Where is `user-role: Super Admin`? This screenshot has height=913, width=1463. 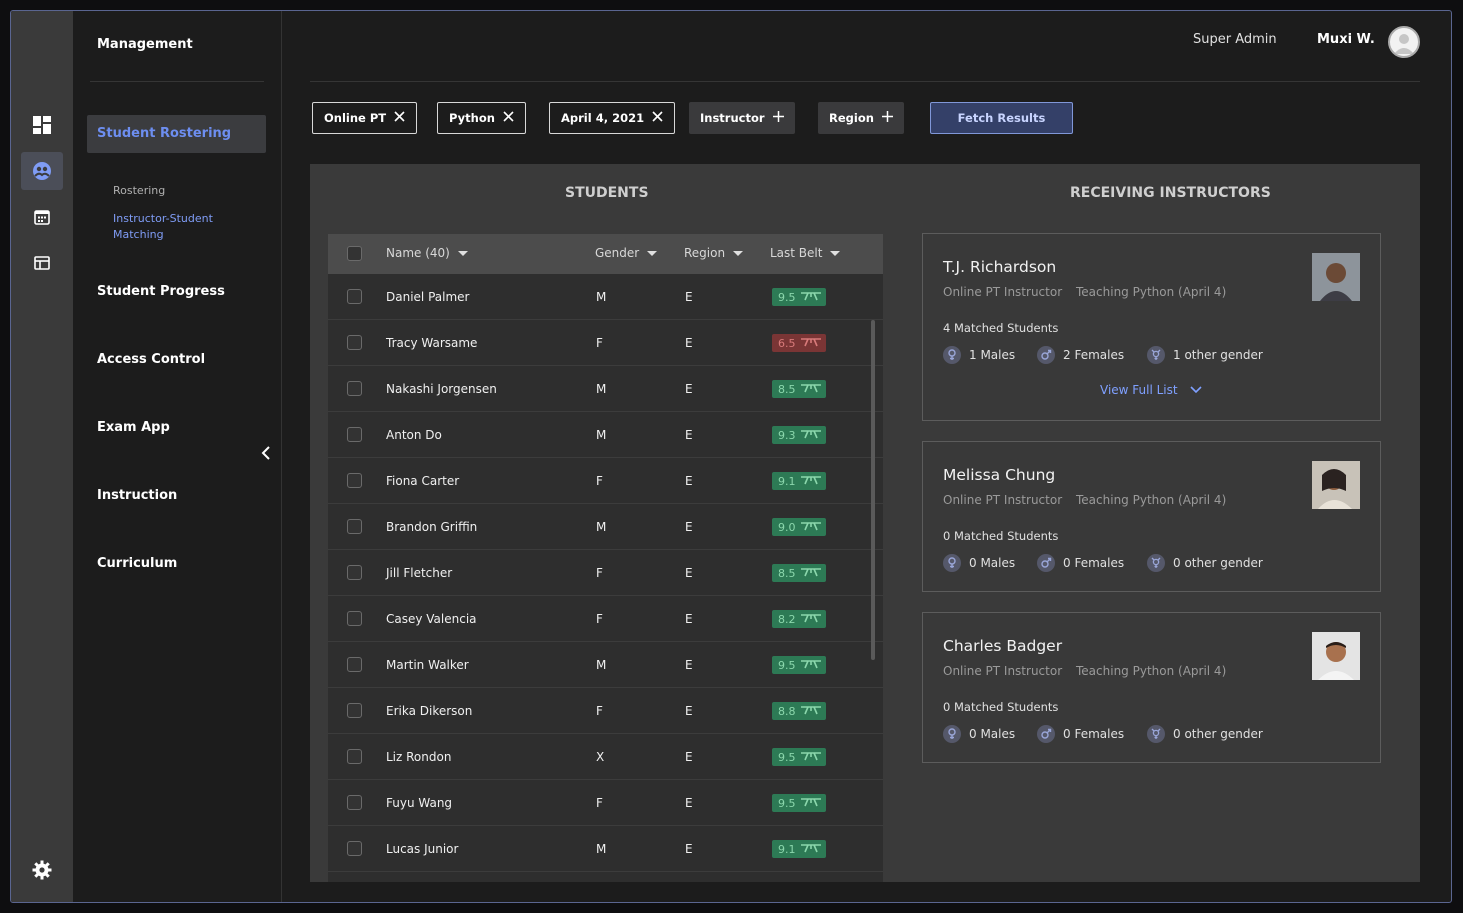 user-role: Super Admin is located at coordinates (1235, 39).